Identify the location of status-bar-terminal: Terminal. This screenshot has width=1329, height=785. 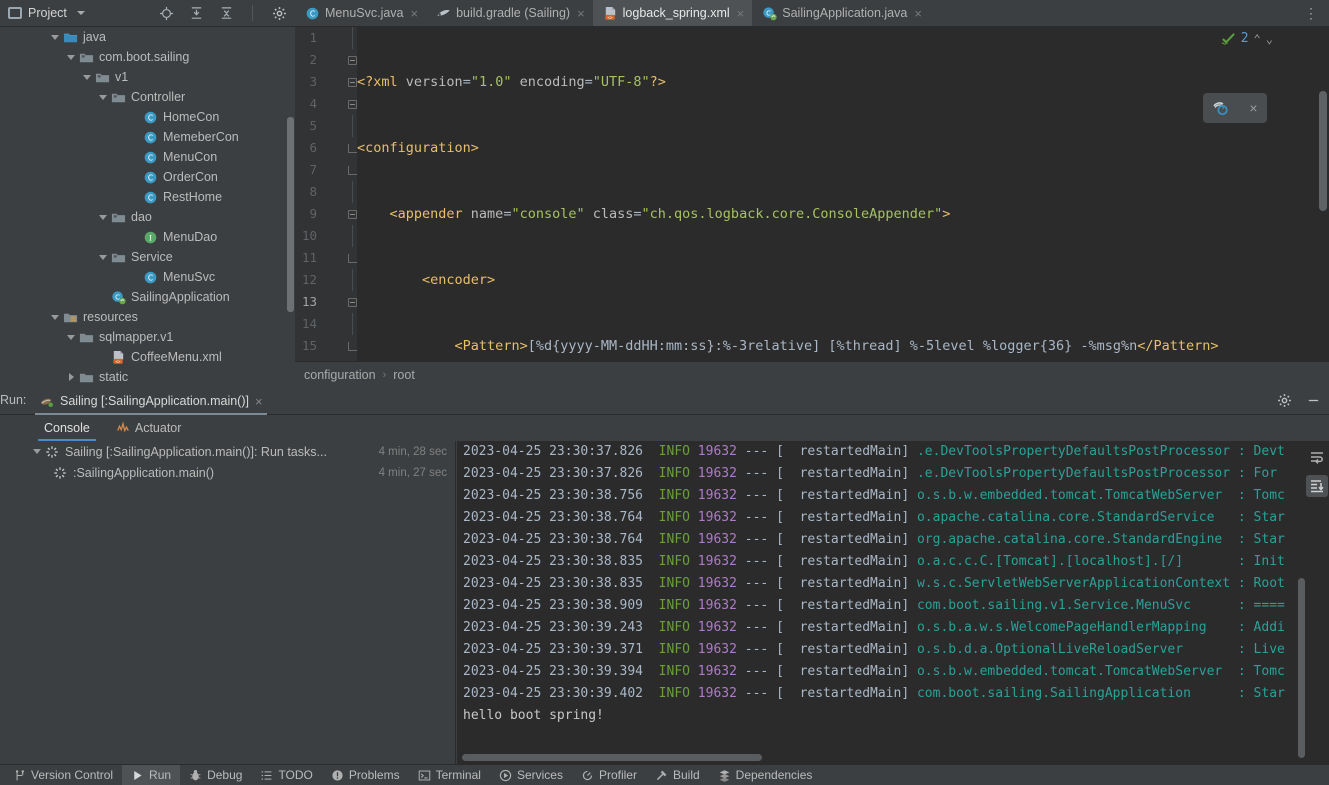
(449, 775).